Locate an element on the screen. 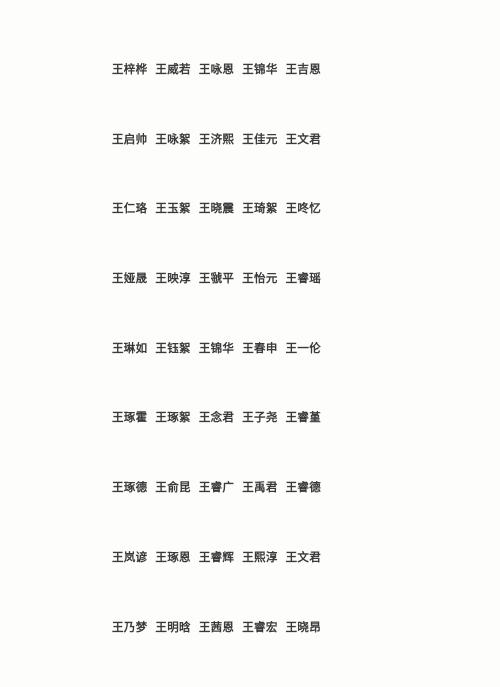  name-item: 王睿瑶 is located at coordinates (303, 278).